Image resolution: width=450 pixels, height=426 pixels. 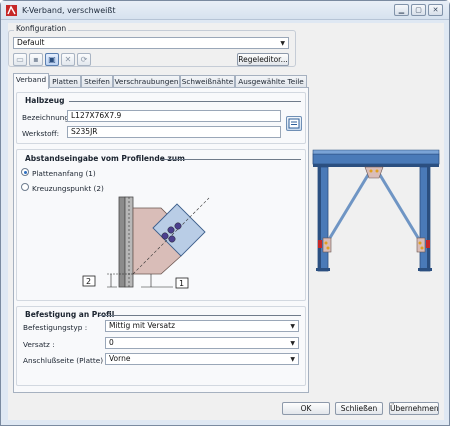 What do you see at coordinates (41, 133) in the screenshot?
I see `werkstoff-label: Werkstoff:` at bounding box center [41, 133].